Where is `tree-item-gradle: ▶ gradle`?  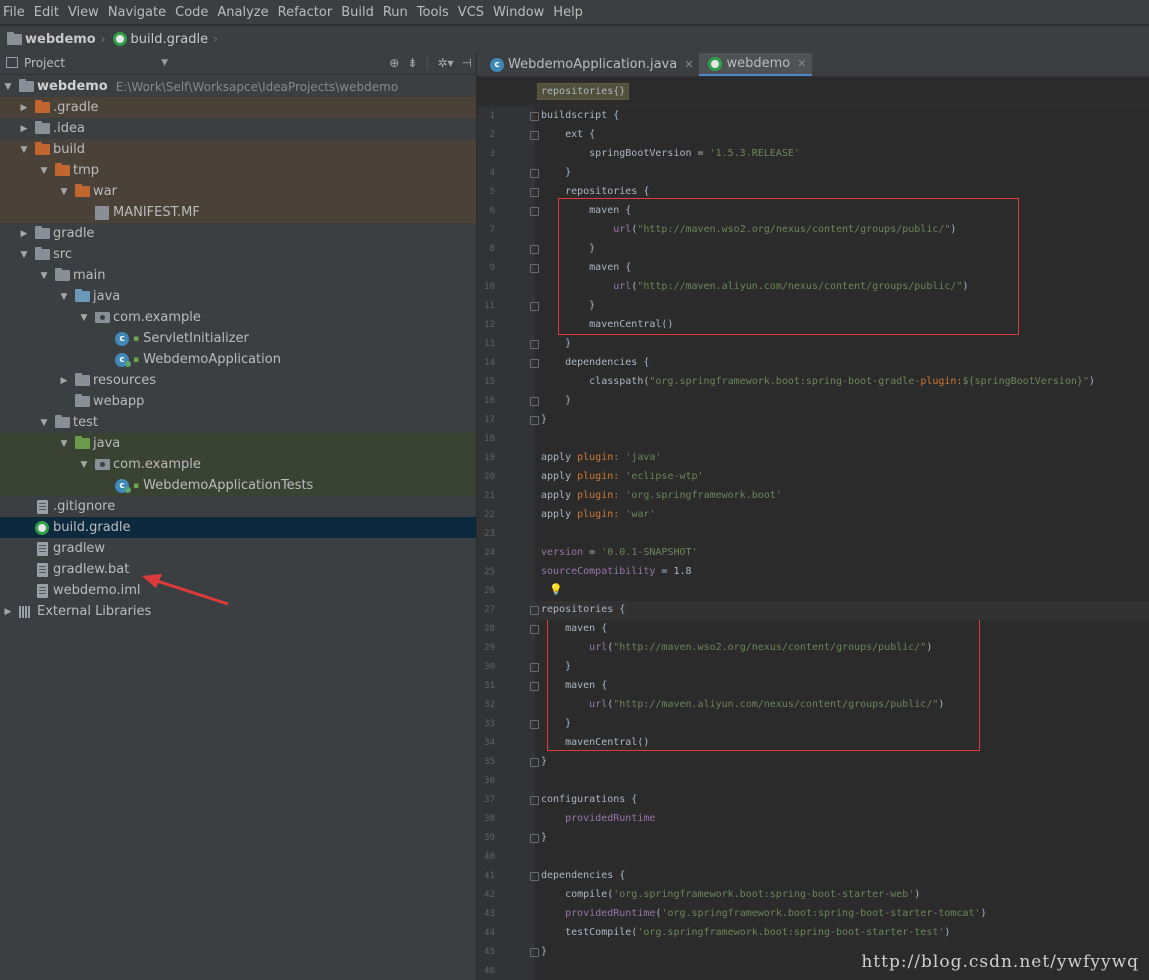
tree-item-gradle: ▶ gradle is located at coordinates (238, 233).